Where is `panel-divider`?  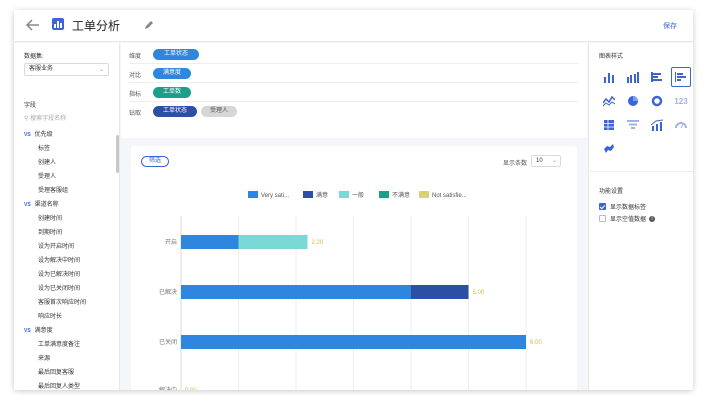
panel-divider is located at coordinates (641, 171).